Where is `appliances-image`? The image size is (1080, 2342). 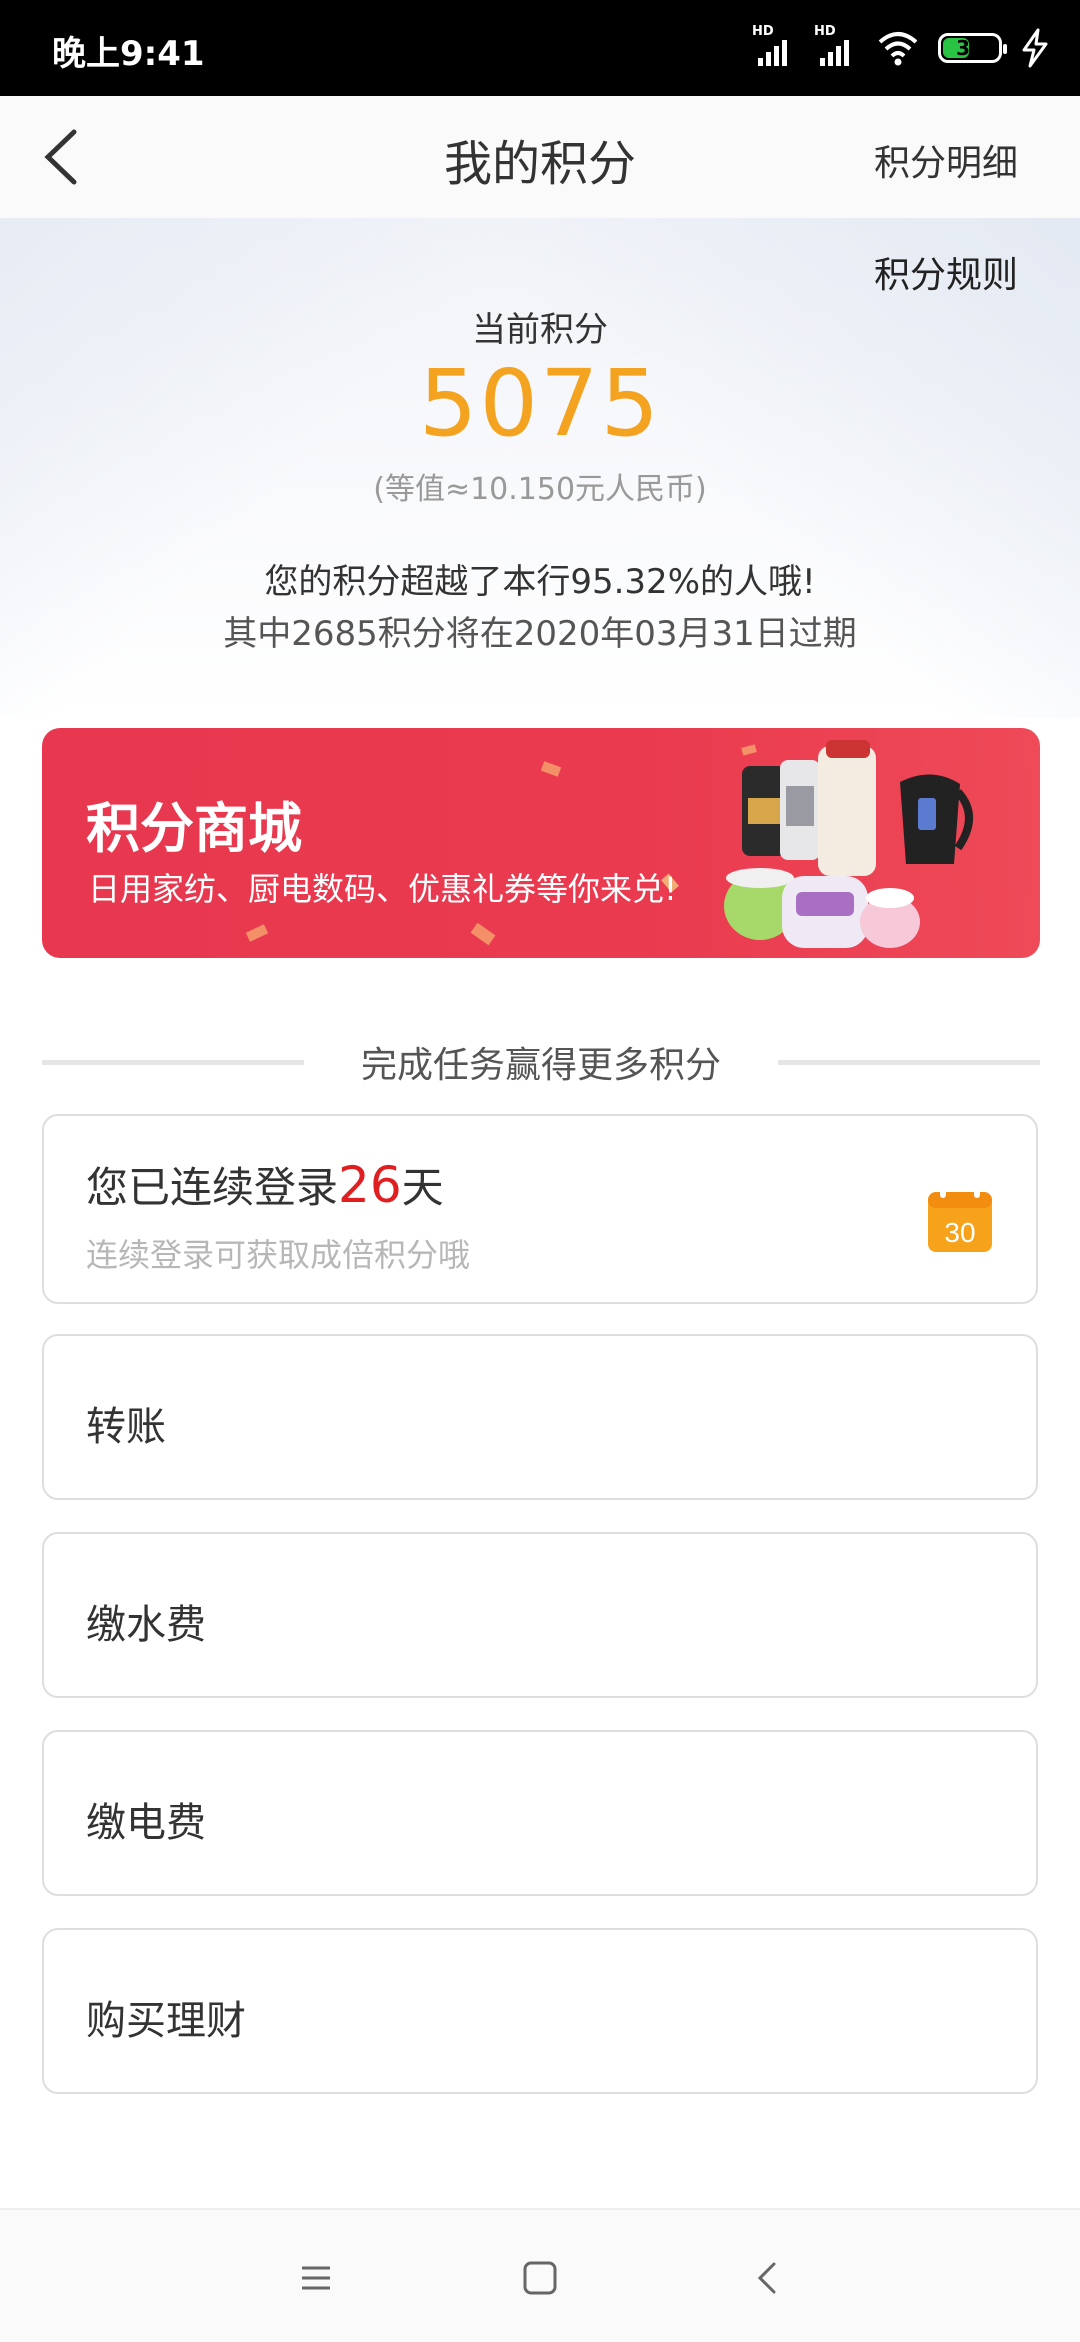 appliances-image is located at coordinates (848, 844).